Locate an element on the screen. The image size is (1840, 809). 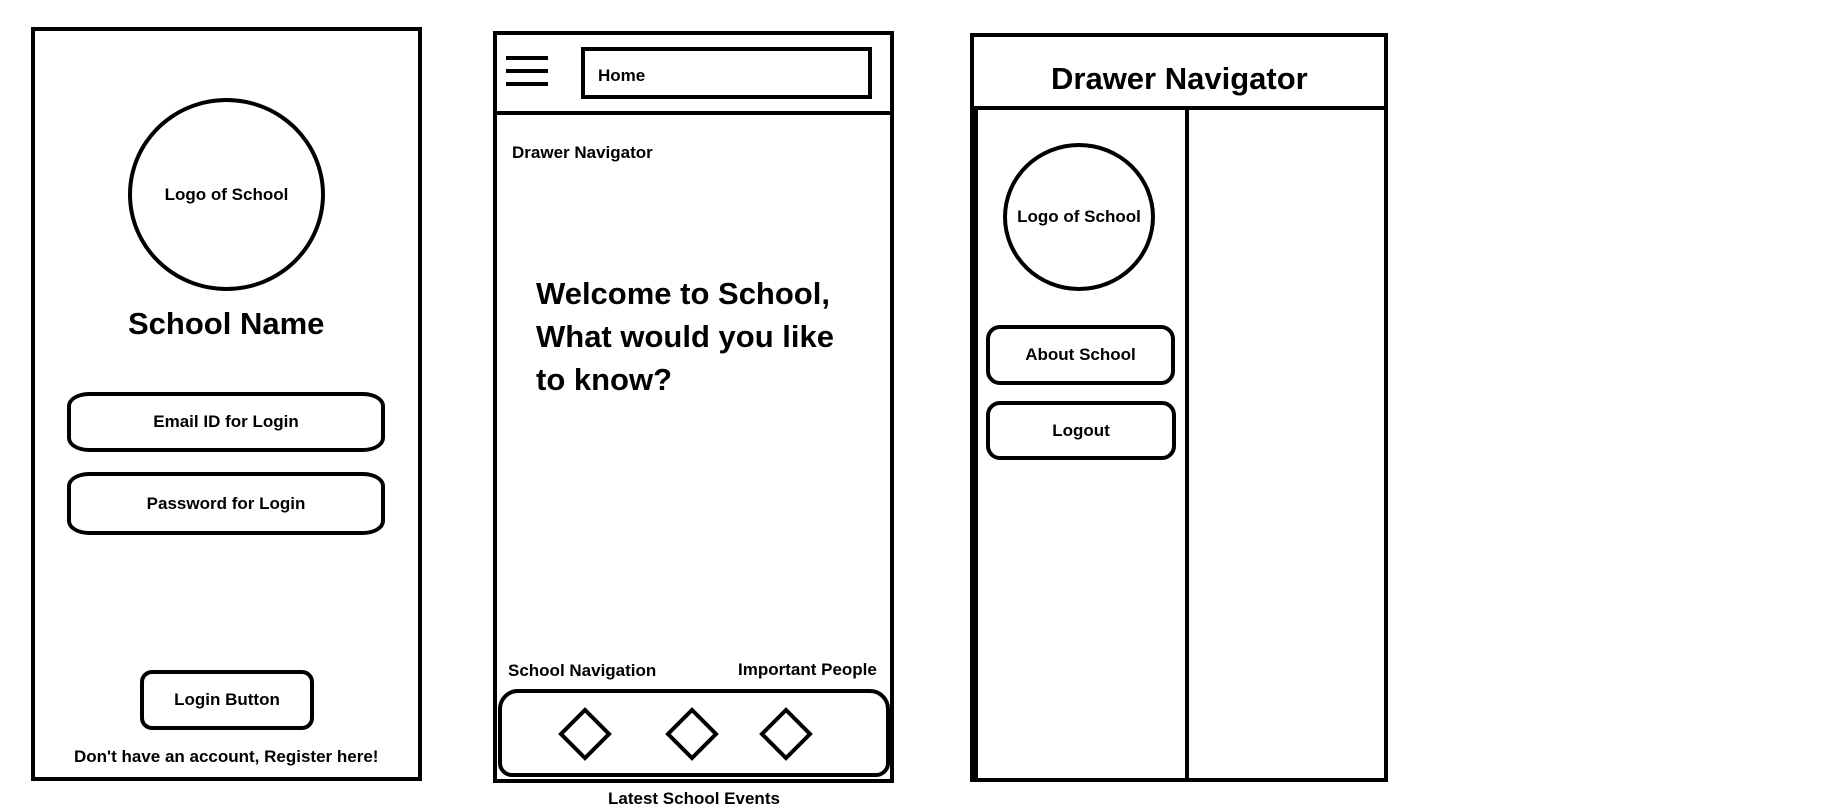
important-people-label: Important People is located at coordinates (807, 669).